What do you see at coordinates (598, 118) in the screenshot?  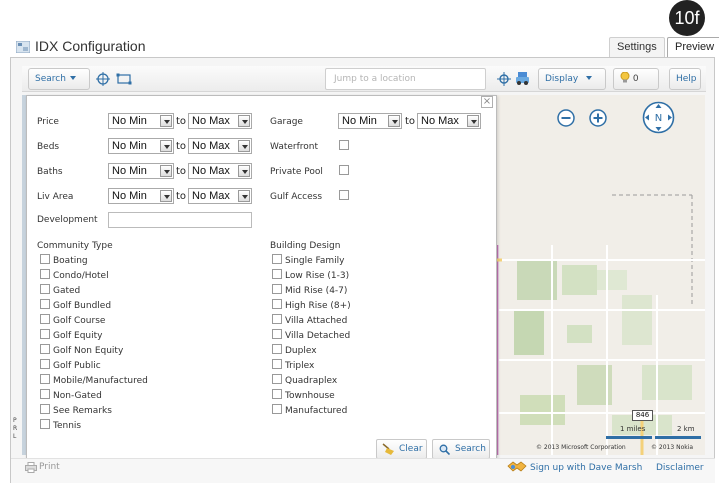 I see `zoom-in-icon` at bounding box center [598, 118].